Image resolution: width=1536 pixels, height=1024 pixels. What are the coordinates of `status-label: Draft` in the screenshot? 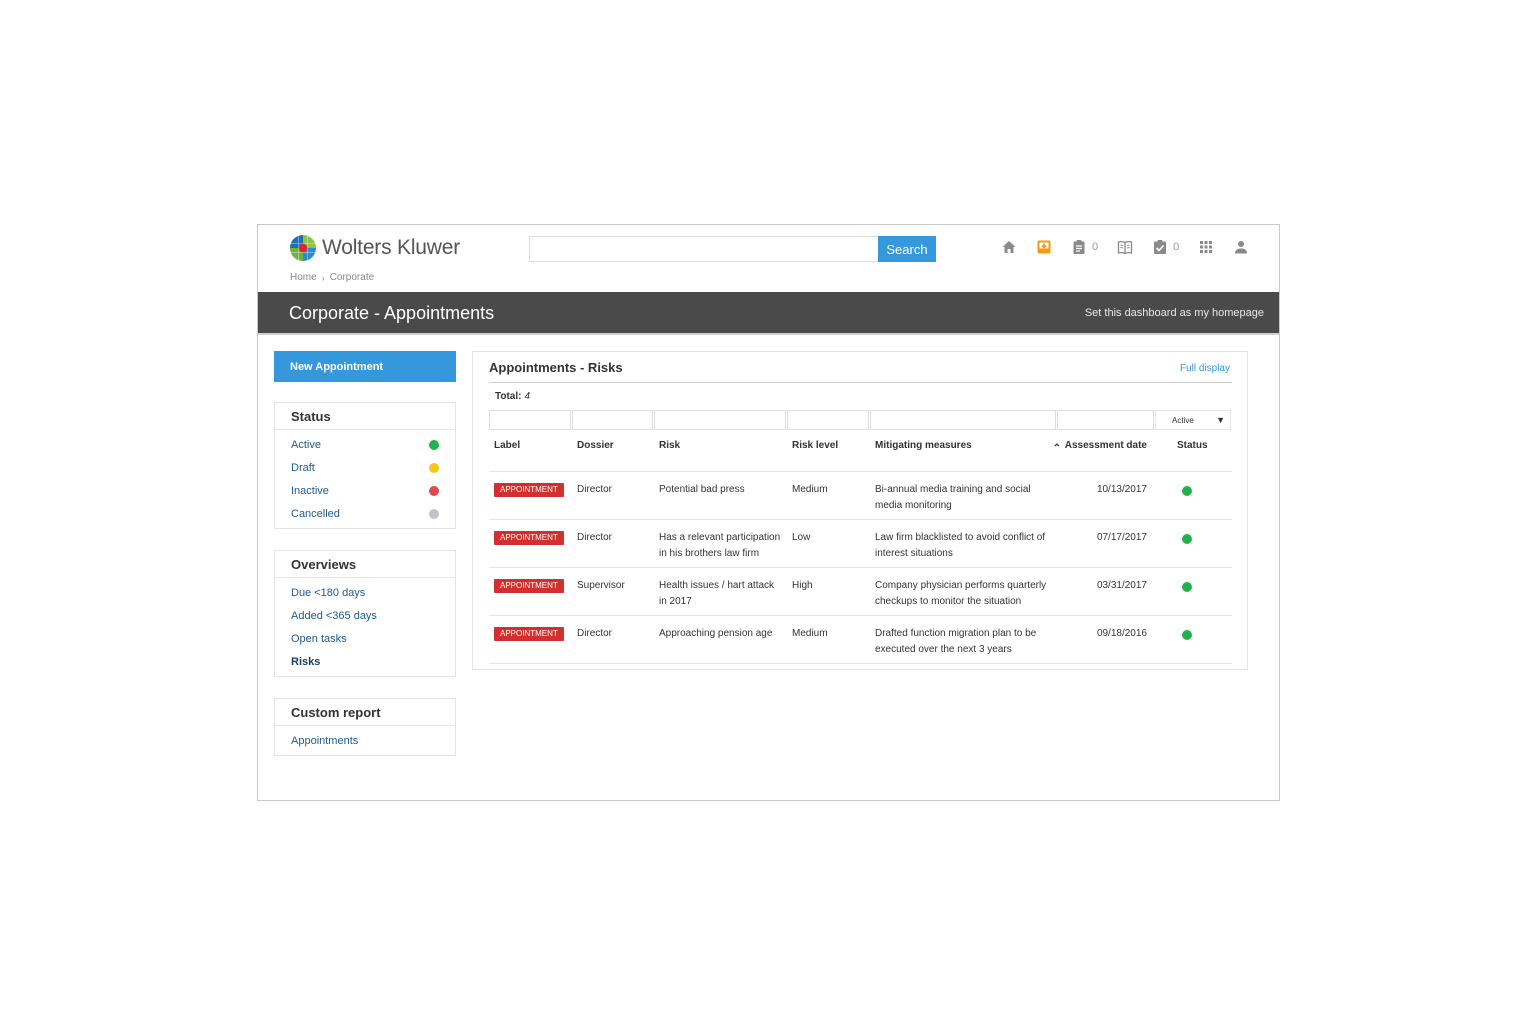 It's located at (303, 467).